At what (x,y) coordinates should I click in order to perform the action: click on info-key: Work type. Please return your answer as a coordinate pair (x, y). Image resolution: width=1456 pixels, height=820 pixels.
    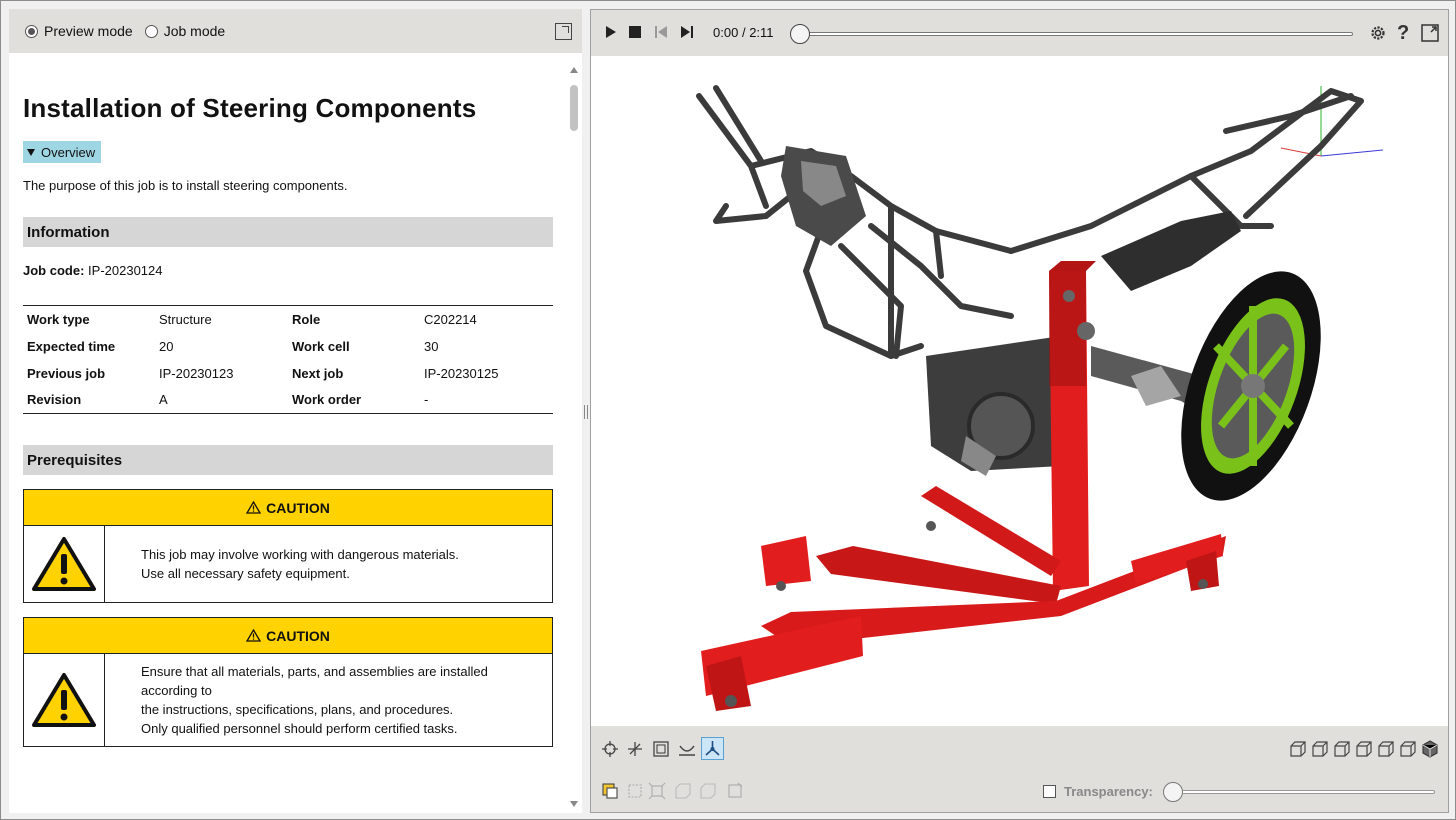
    Looking at the image, I should click on (58, 319).